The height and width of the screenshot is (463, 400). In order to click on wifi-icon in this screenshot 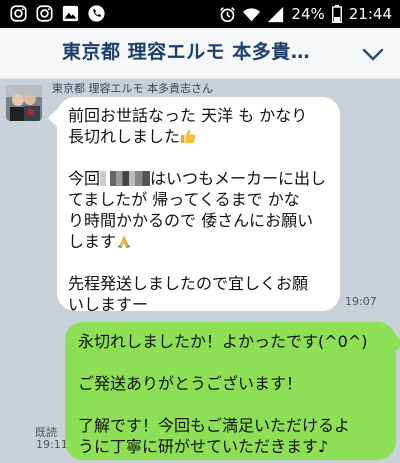, I will do `click(252, 14)`.